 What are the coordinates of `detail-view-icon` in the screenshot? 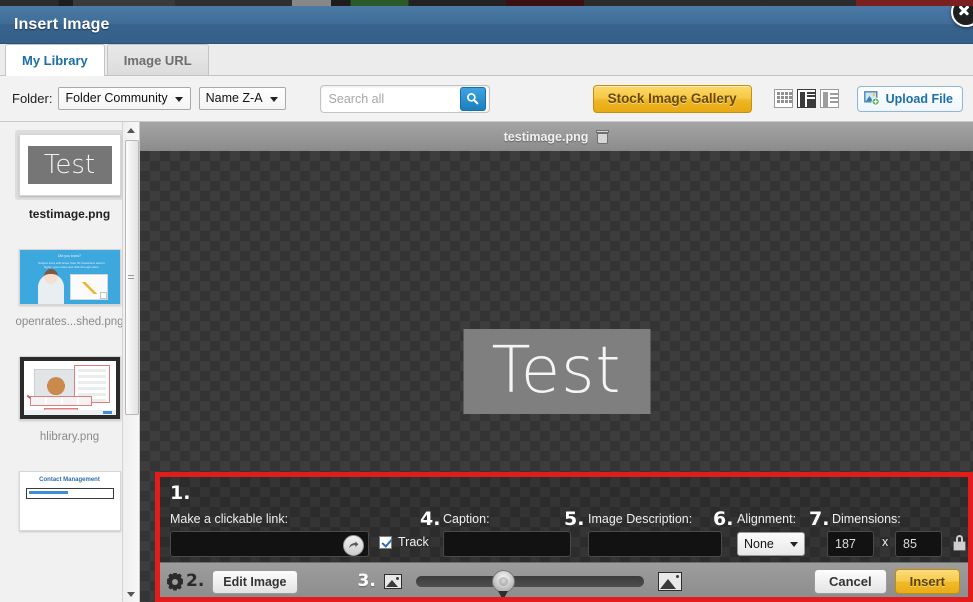 It's located at (806, 98).